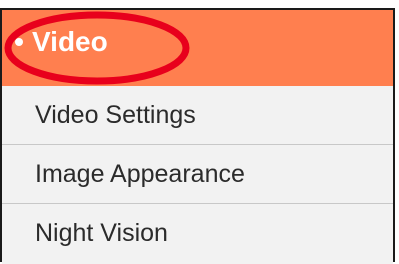 The image size is (399, 264). Describe the element at coordinates (140, 174) in the screenshot. I see `menu-item-label: Image Appearance` at that location.